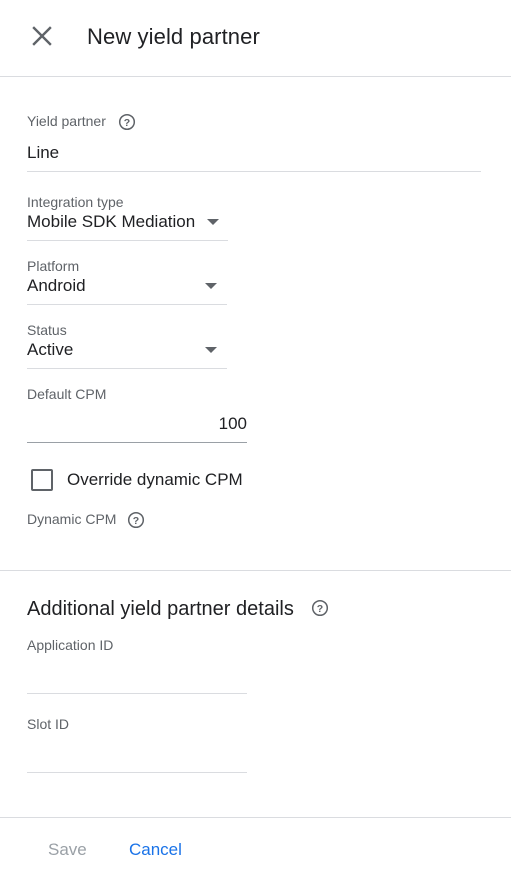 This screenshot has width=511, height=881. What do you see at coordinates (127, 240) in the screenshot?
I see `integration-type-underline` at bounding box center [127, 240].